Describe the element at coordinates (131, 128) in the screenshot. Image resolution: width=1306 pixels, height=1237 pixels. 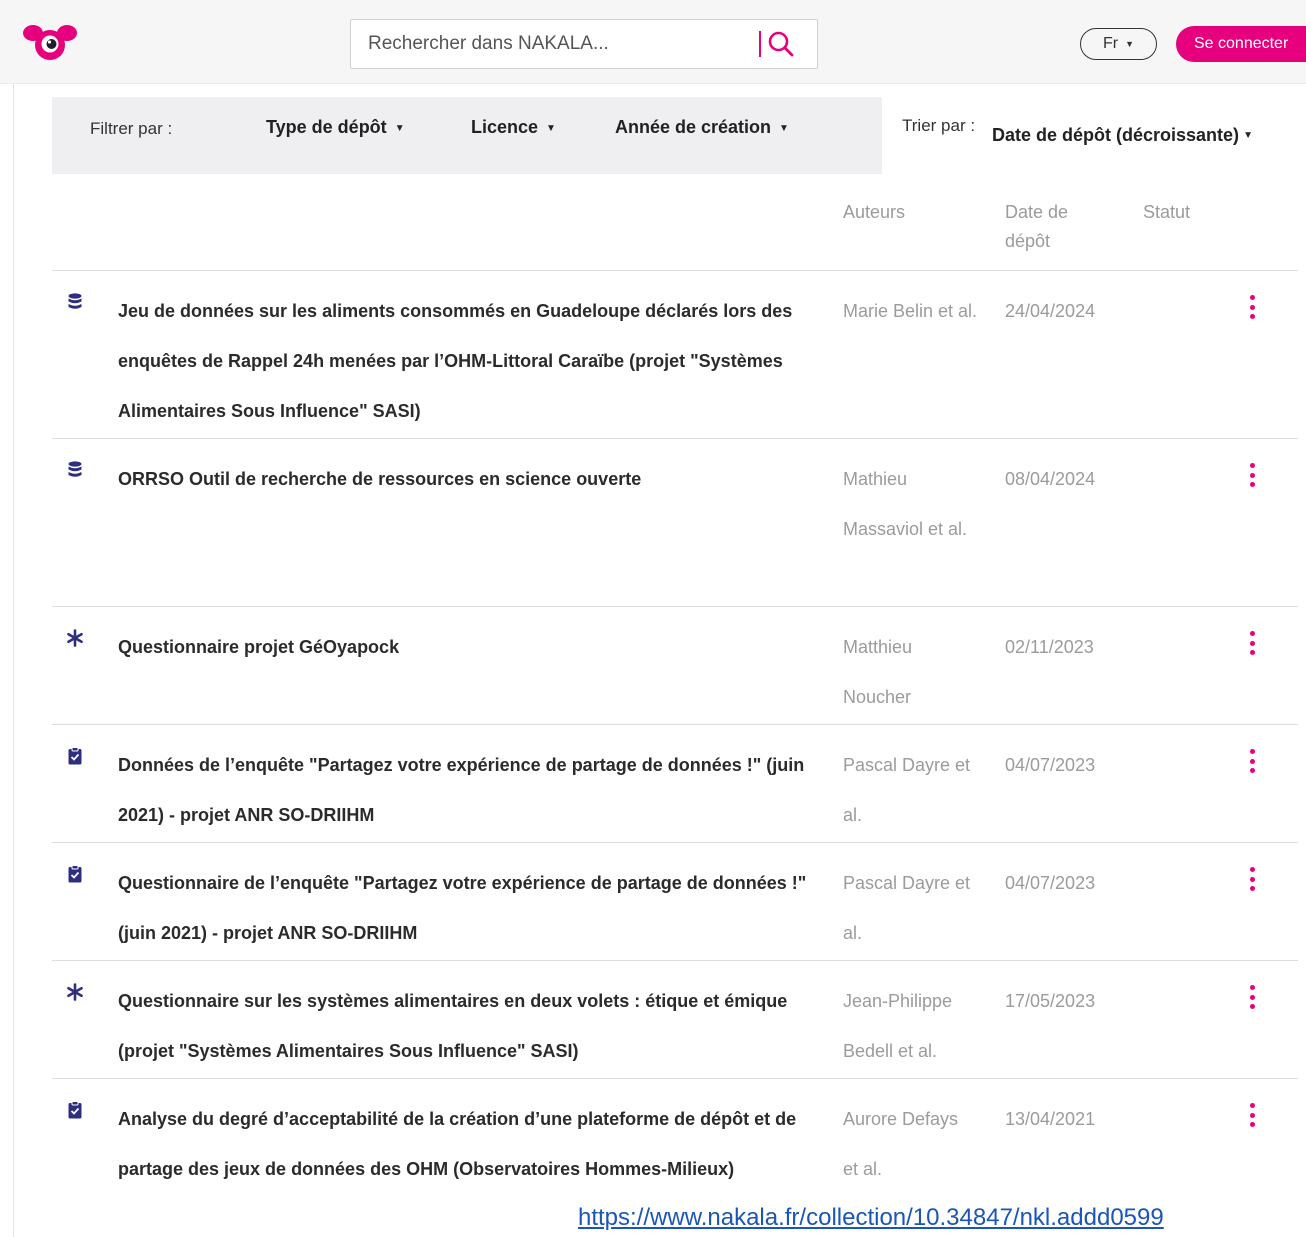
I see `filter-label: Filtrer par :` at that location.